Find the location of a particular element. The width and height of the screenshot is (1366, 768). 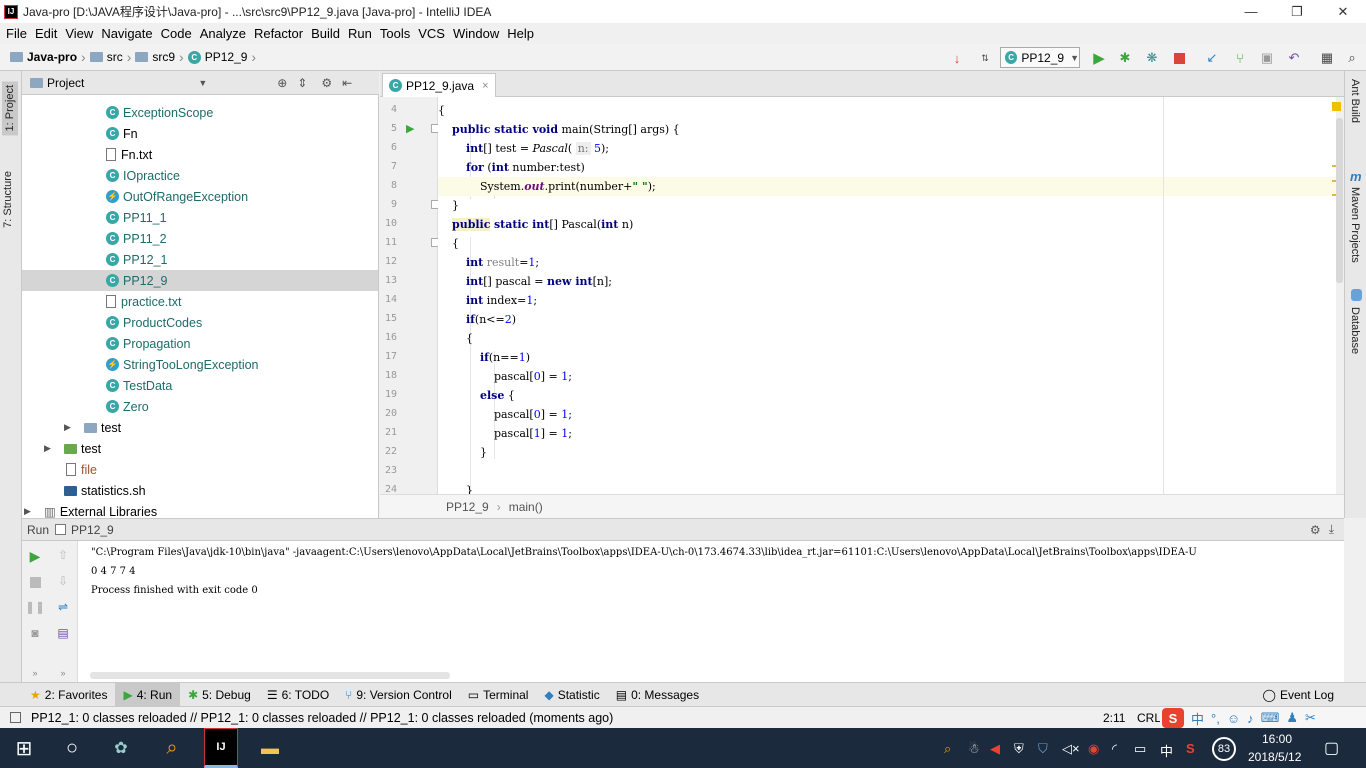

tray-antivirus-icon: ◉ is located at coordinates (1093, 749).